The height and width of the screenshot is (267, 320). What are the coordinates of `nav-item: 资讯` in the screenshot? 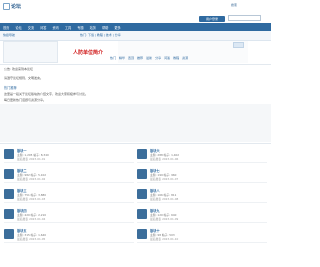 It's located at (56, 27).